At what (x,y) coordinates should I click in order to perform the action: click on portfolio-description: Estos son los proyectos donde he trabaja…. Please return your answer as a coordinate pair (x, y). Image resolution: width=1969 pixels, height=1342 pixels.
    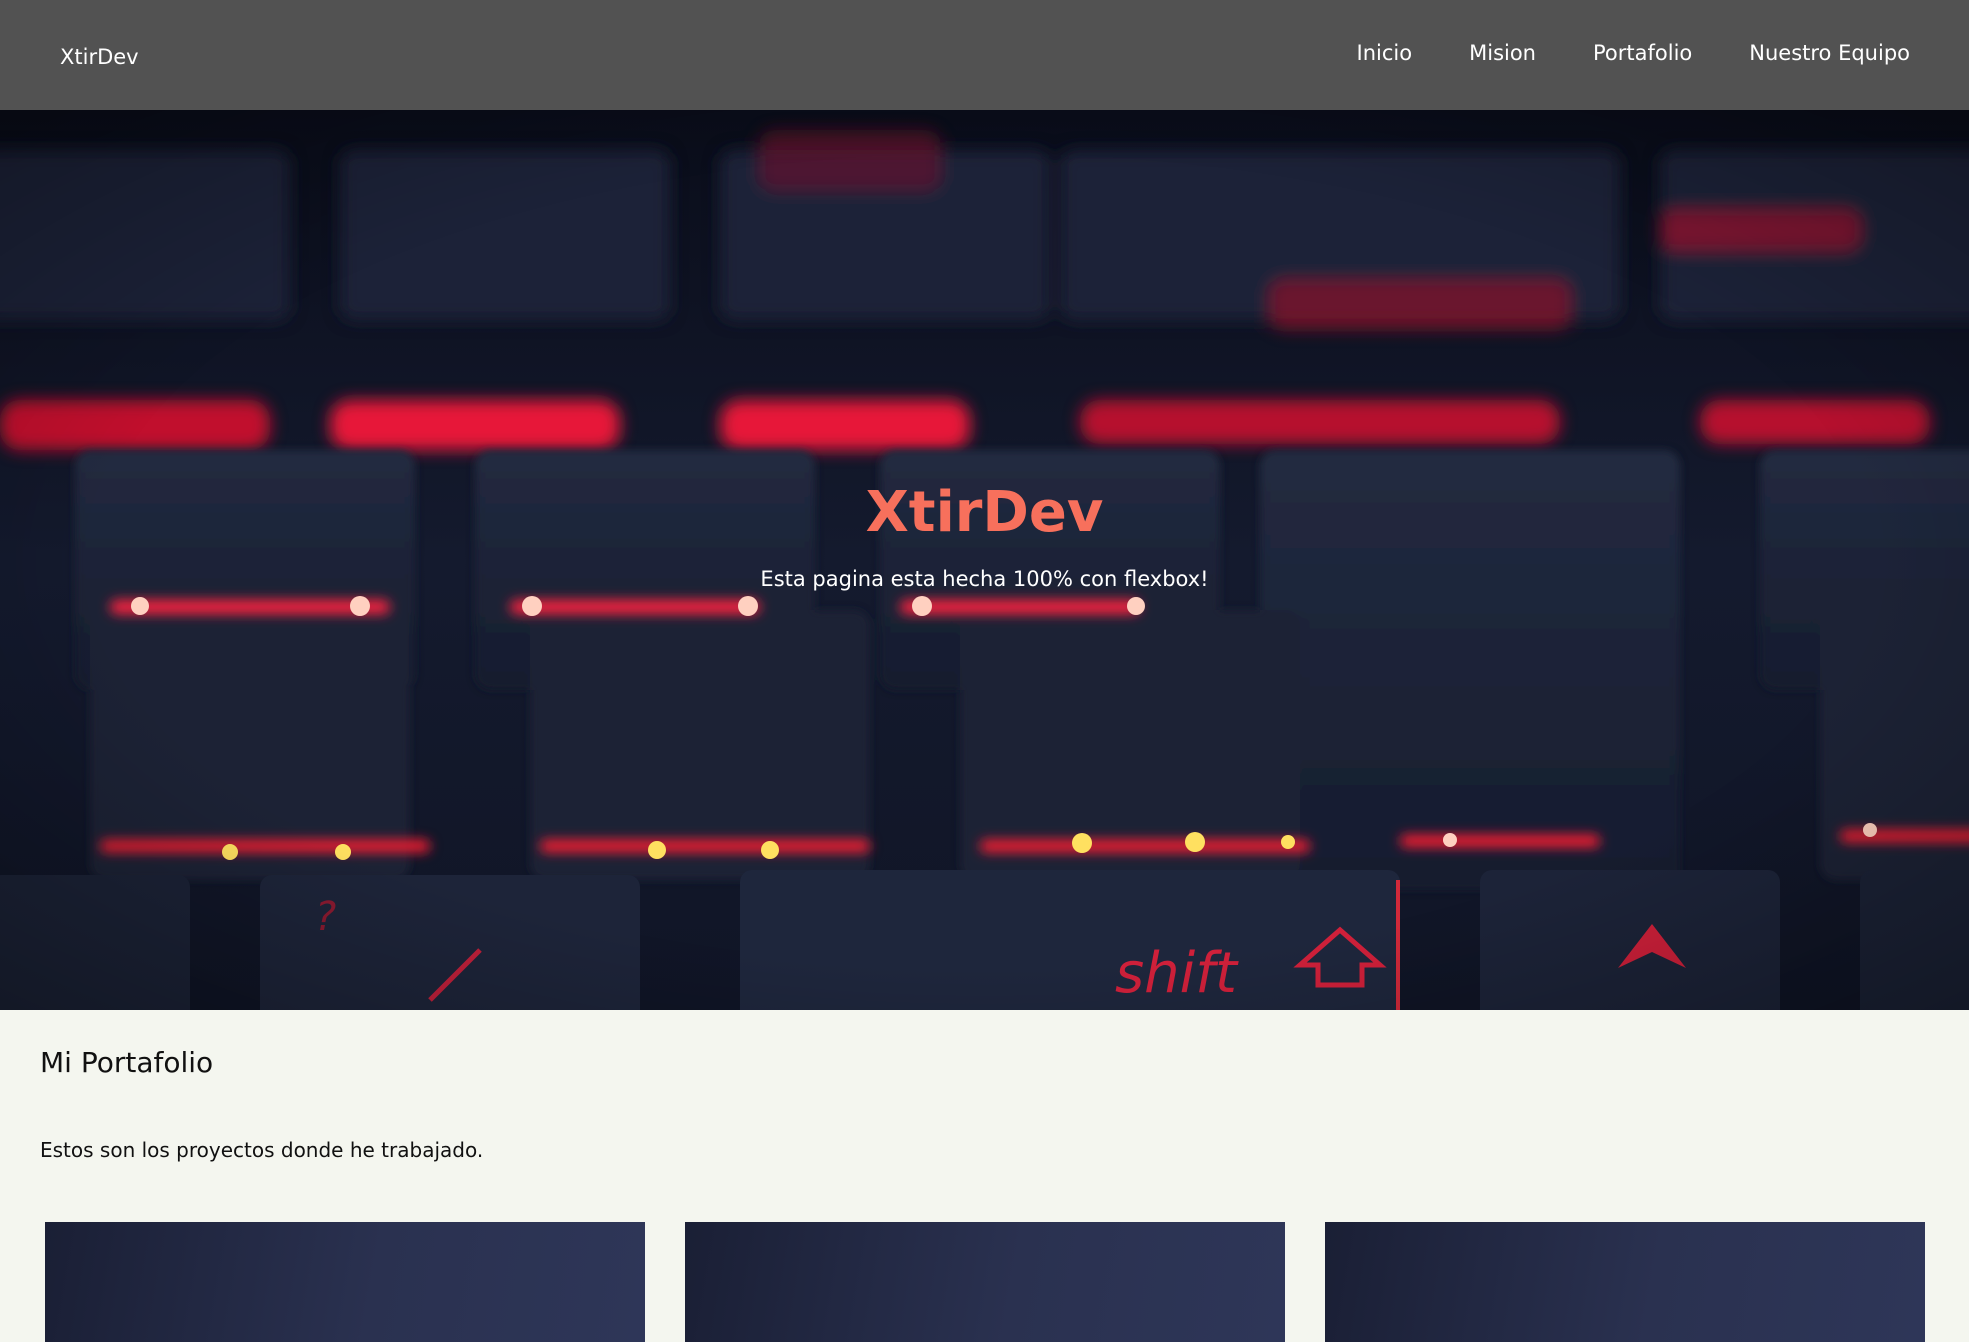
    Looking at the image, I should click on (262, 1150).